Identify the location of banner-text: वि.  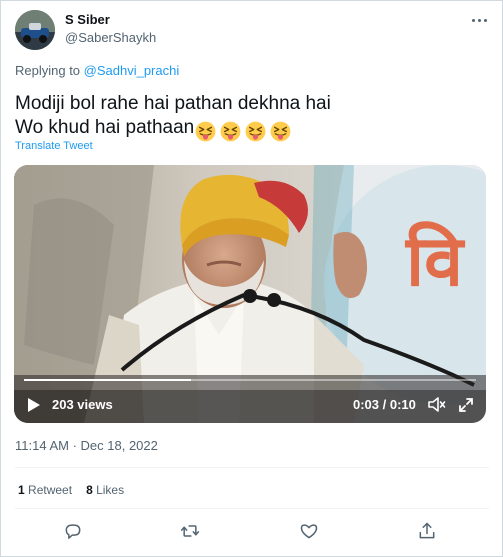
(434, 261).